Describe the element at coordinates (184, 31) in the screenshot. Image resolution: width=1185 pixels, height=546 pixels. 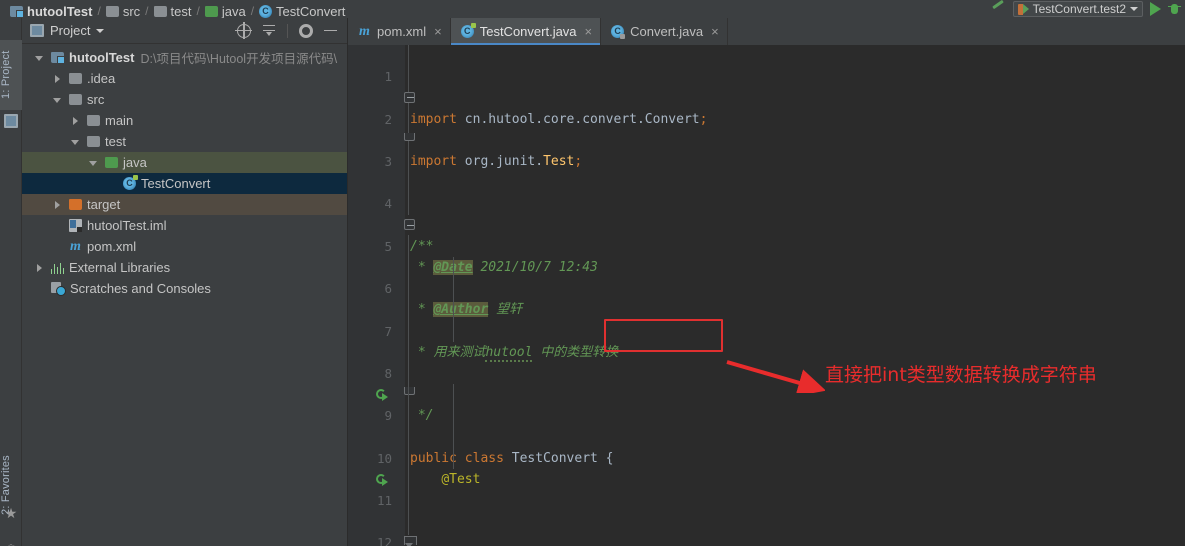
I see `project-panel-header: Project` at that location.